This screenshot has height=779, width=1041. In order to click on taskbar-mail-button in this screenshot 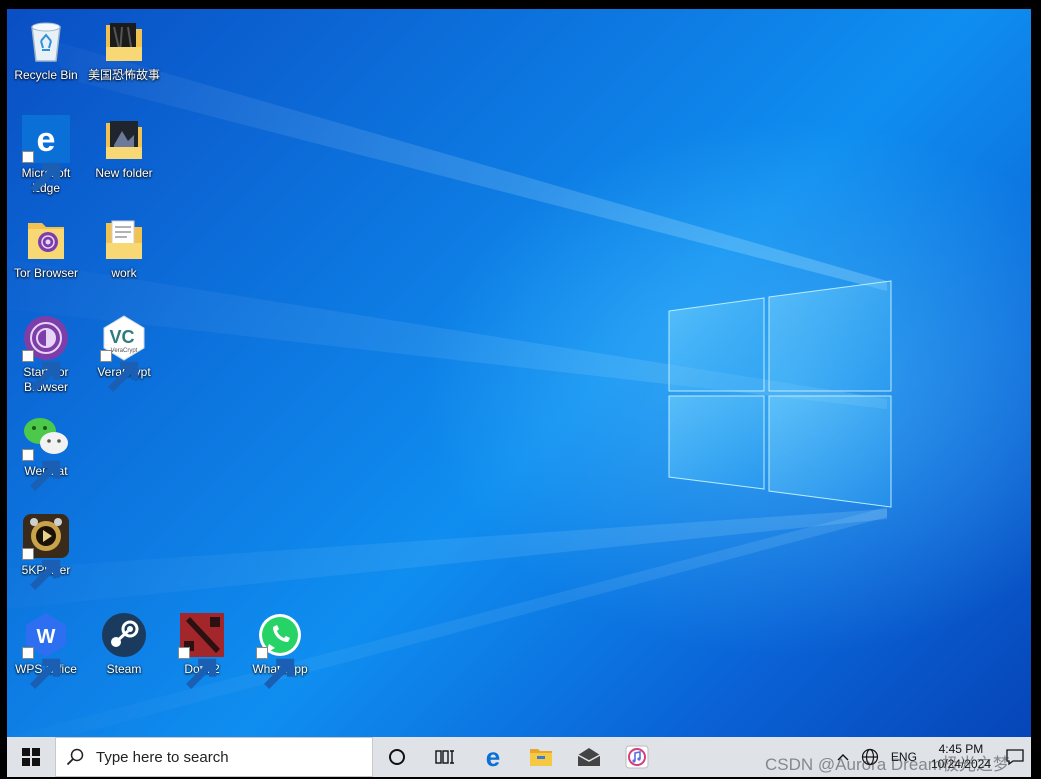, I will do `click(589, 757)`.